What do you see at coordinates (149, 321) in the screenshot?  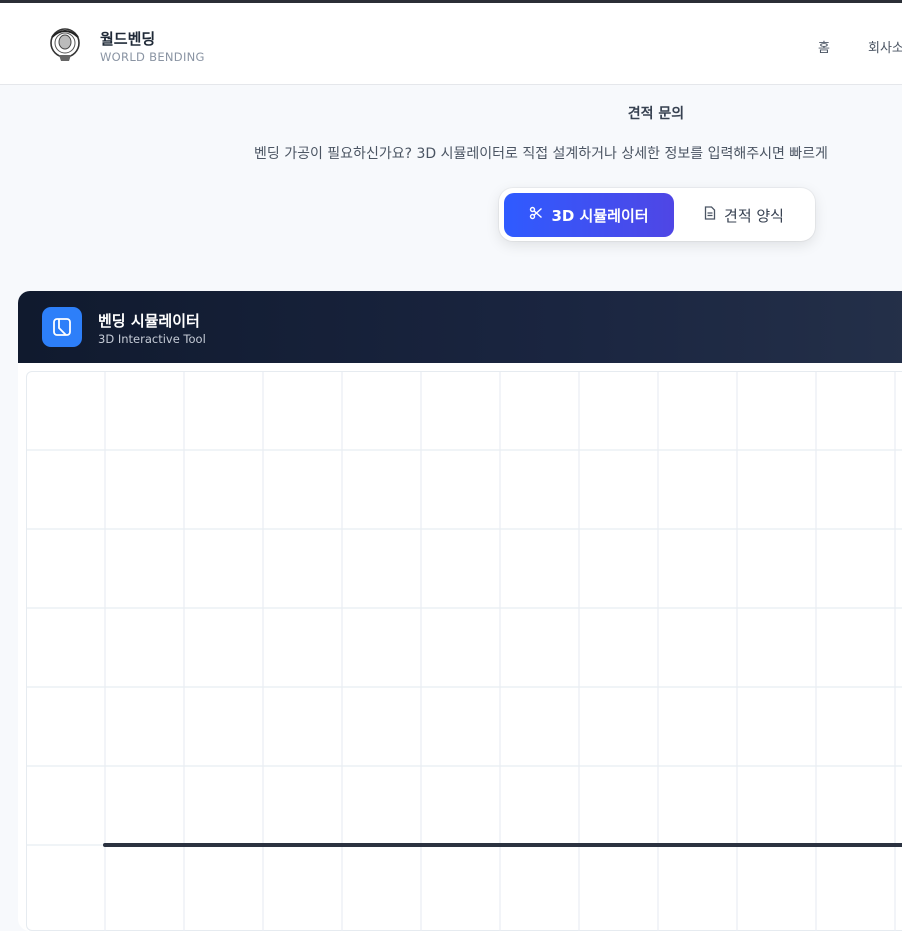 I see `simulator-title: 벤딩 시뮬레이터` at bounding box center [149, 321].